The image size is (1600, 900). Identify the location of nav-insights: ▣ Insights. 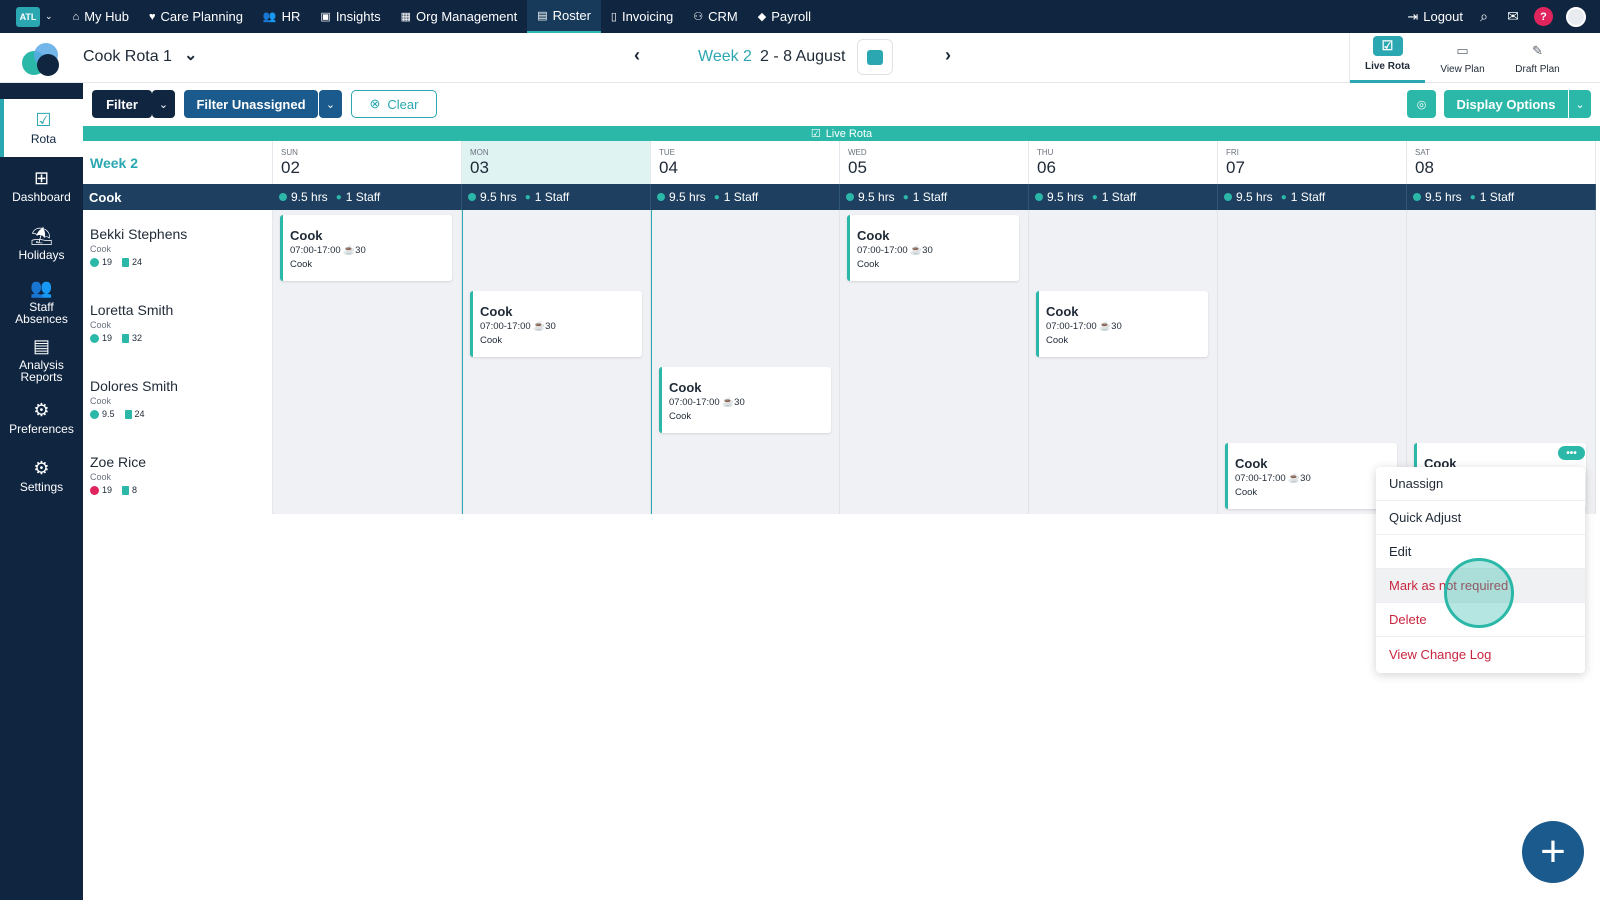
(350, 16).